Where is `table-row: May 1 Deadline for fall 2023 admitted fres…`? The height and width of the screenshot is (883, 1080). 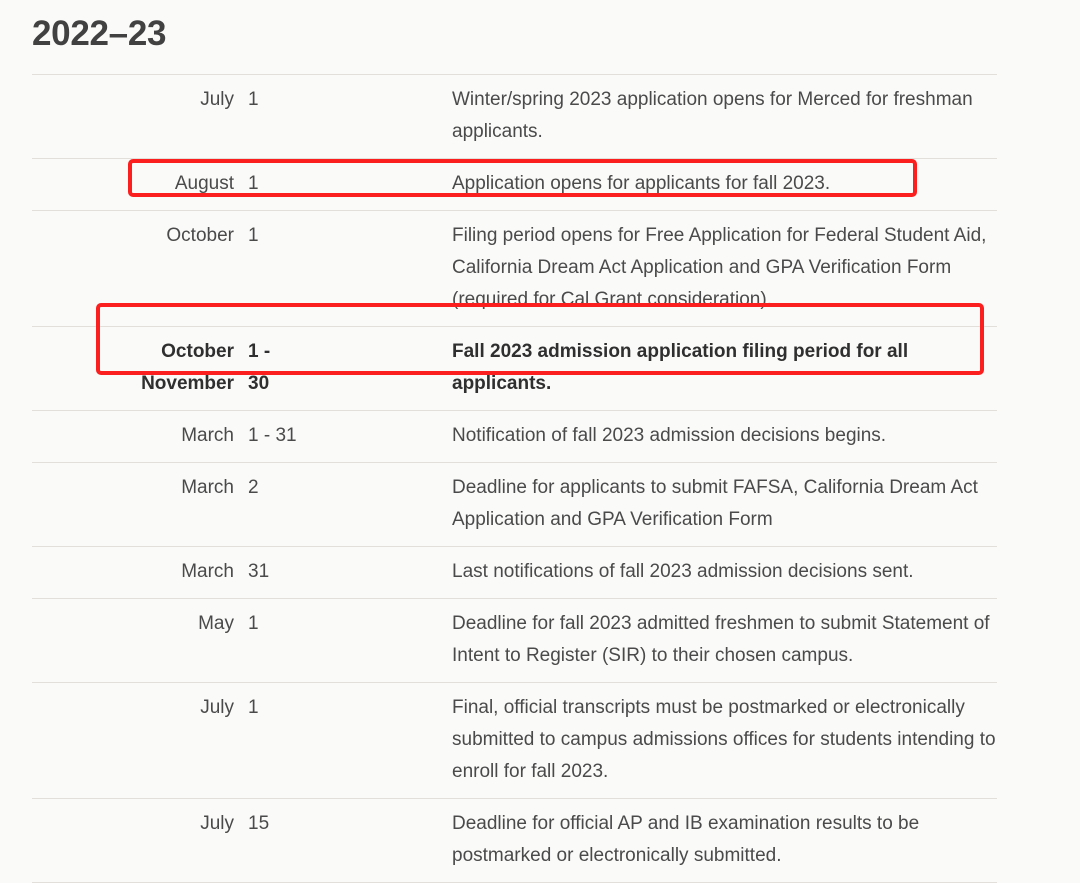
table-row: May 1 Deadline for fall 2023 admitted fres… is located at coordinates (514, 640).